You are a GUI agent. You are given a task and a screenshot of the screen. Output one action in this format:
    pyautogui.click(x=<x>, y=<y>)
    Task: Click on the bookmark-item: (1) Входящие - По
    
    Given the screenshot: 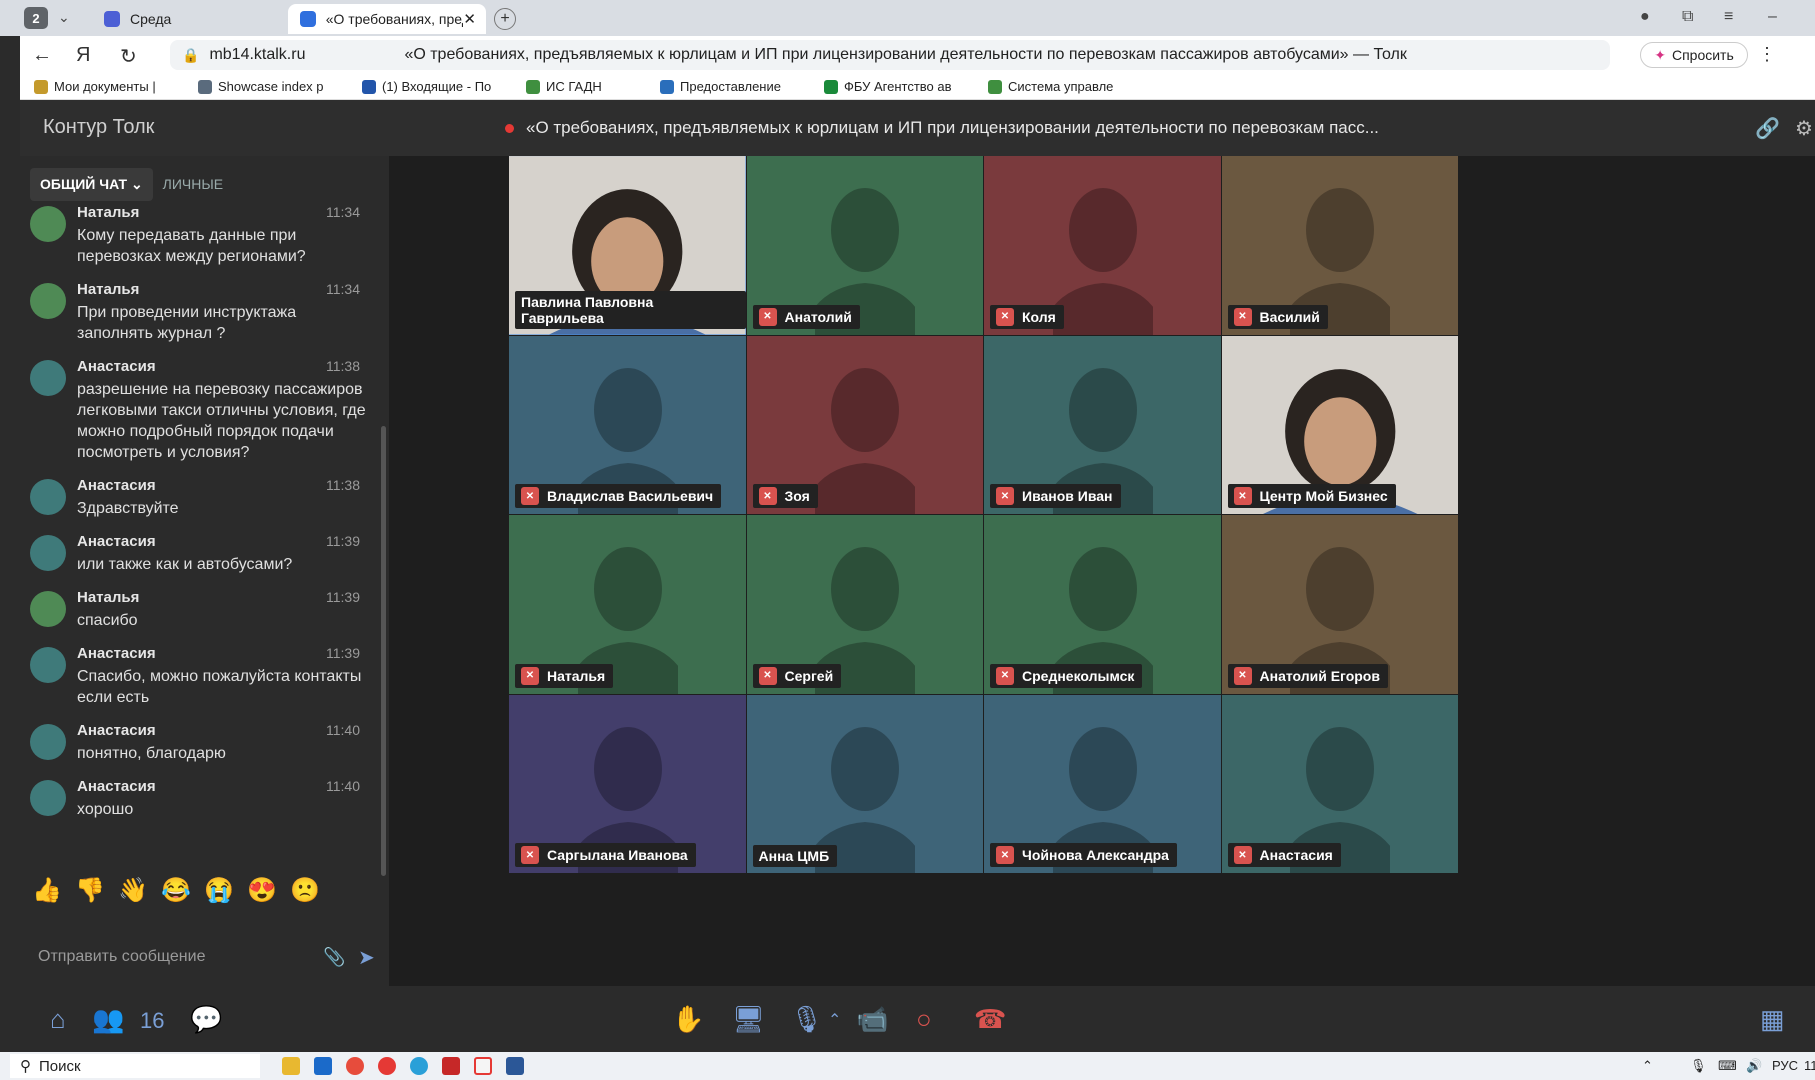 What is the action you would take?
    pyautogui.click(x=437, y=86)
    